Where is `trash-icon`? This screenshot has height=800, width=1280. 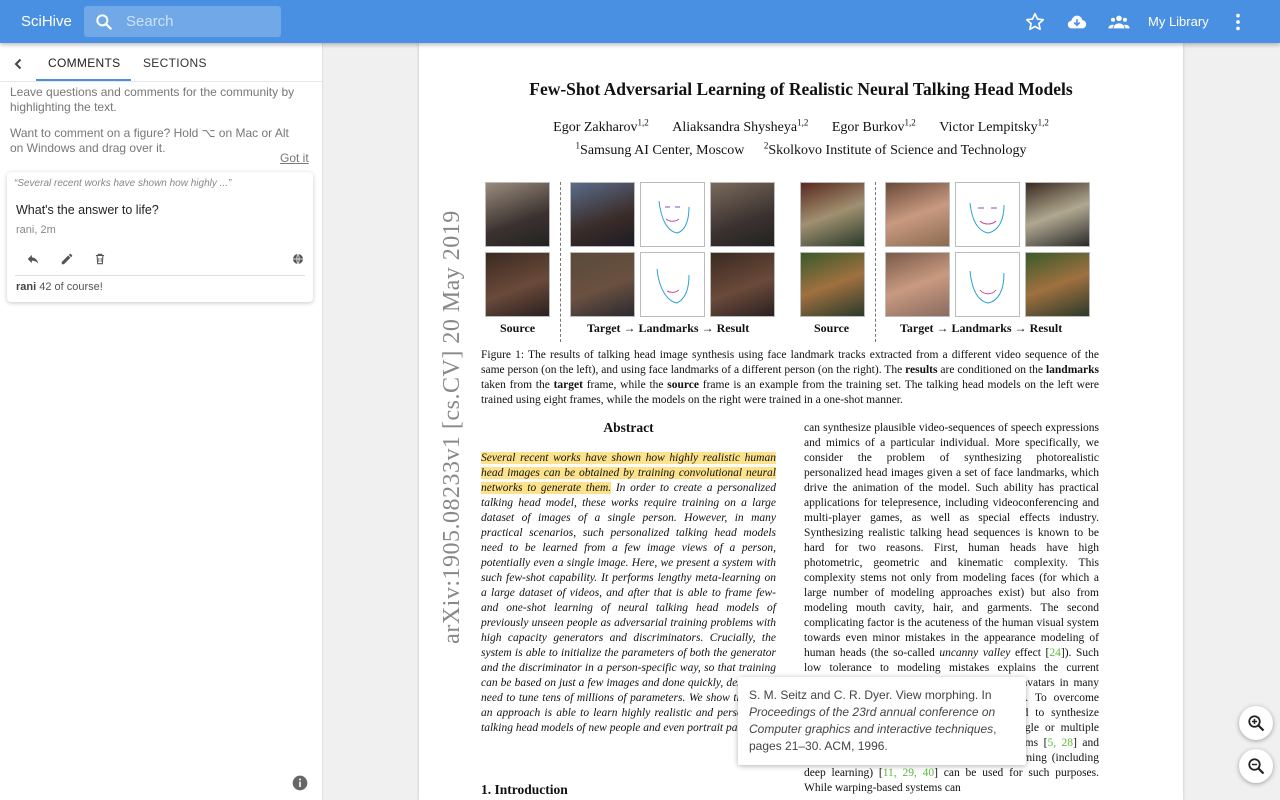
trash-icon is located at coordinates (100, 259).